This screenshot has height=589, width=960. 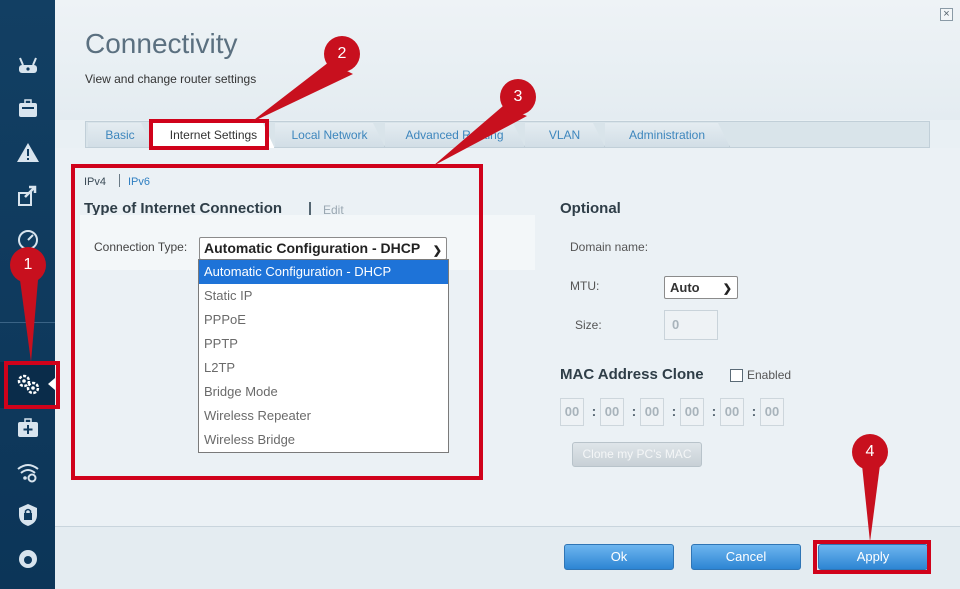 What do you see at coordinates (28, 472) in the screenshot?
I see `wifi-gear-icon` at bounding box center [28, 472].